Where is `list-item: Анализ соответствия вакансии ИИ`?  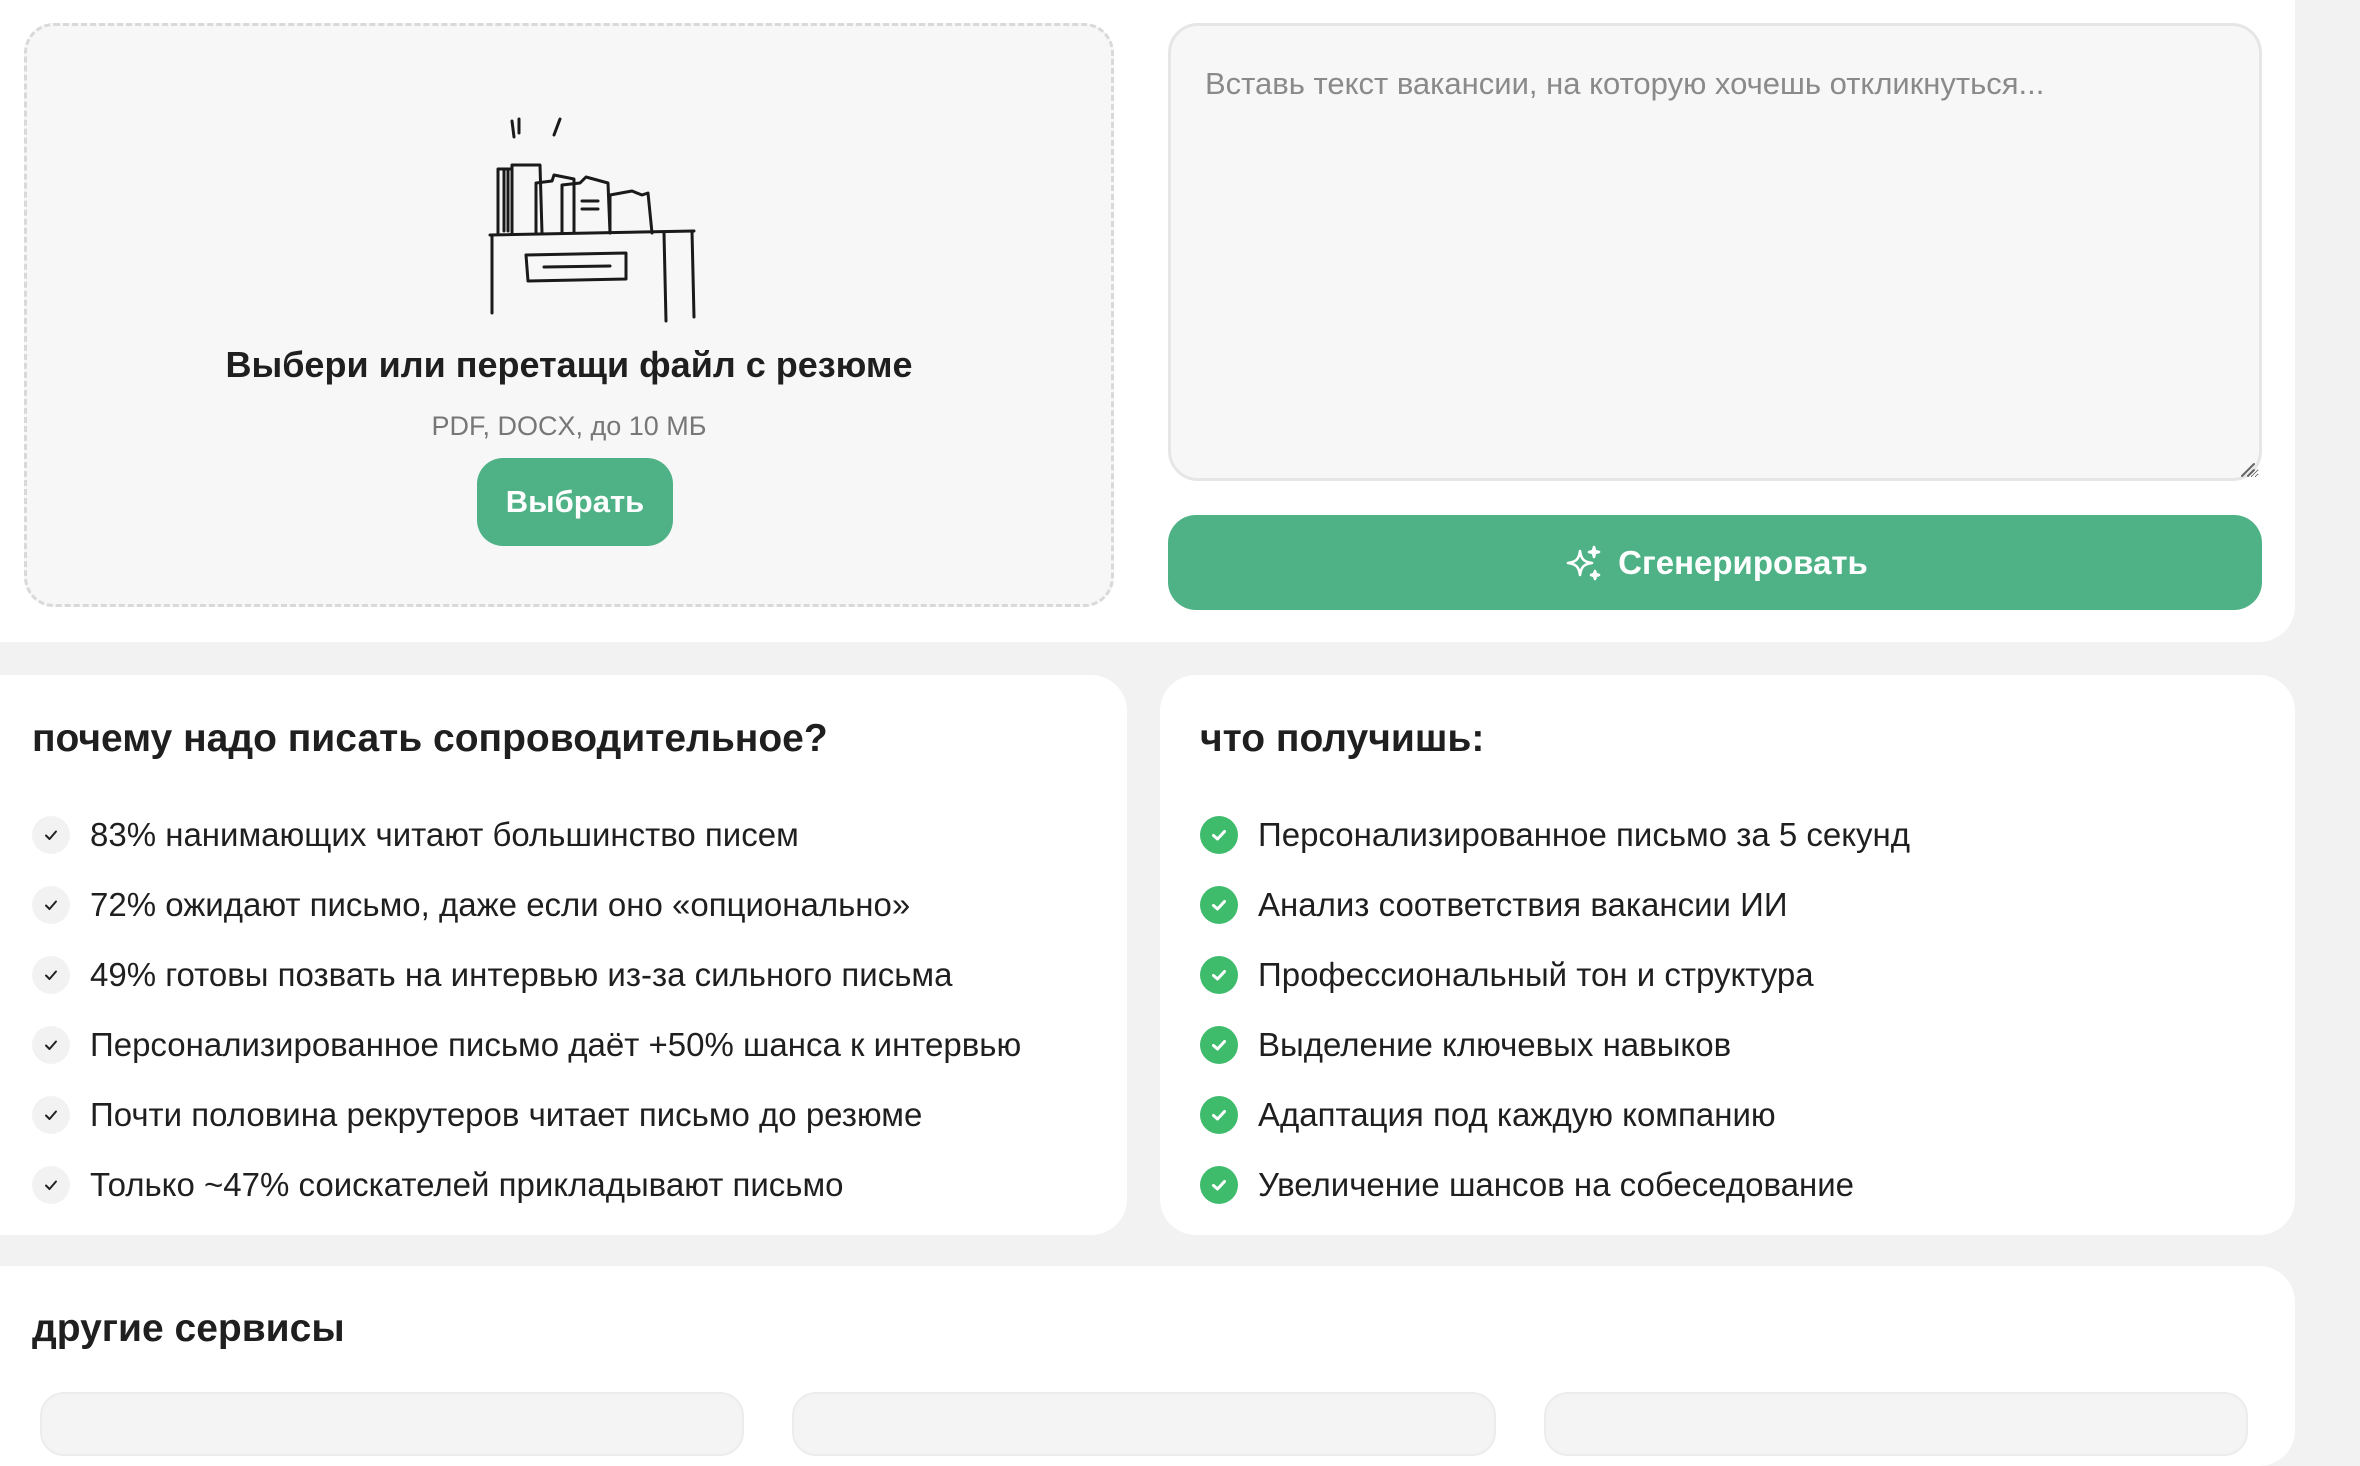 list-item: Анализ соответствия вакансии ИИ is located at coordinates (1555, 905).